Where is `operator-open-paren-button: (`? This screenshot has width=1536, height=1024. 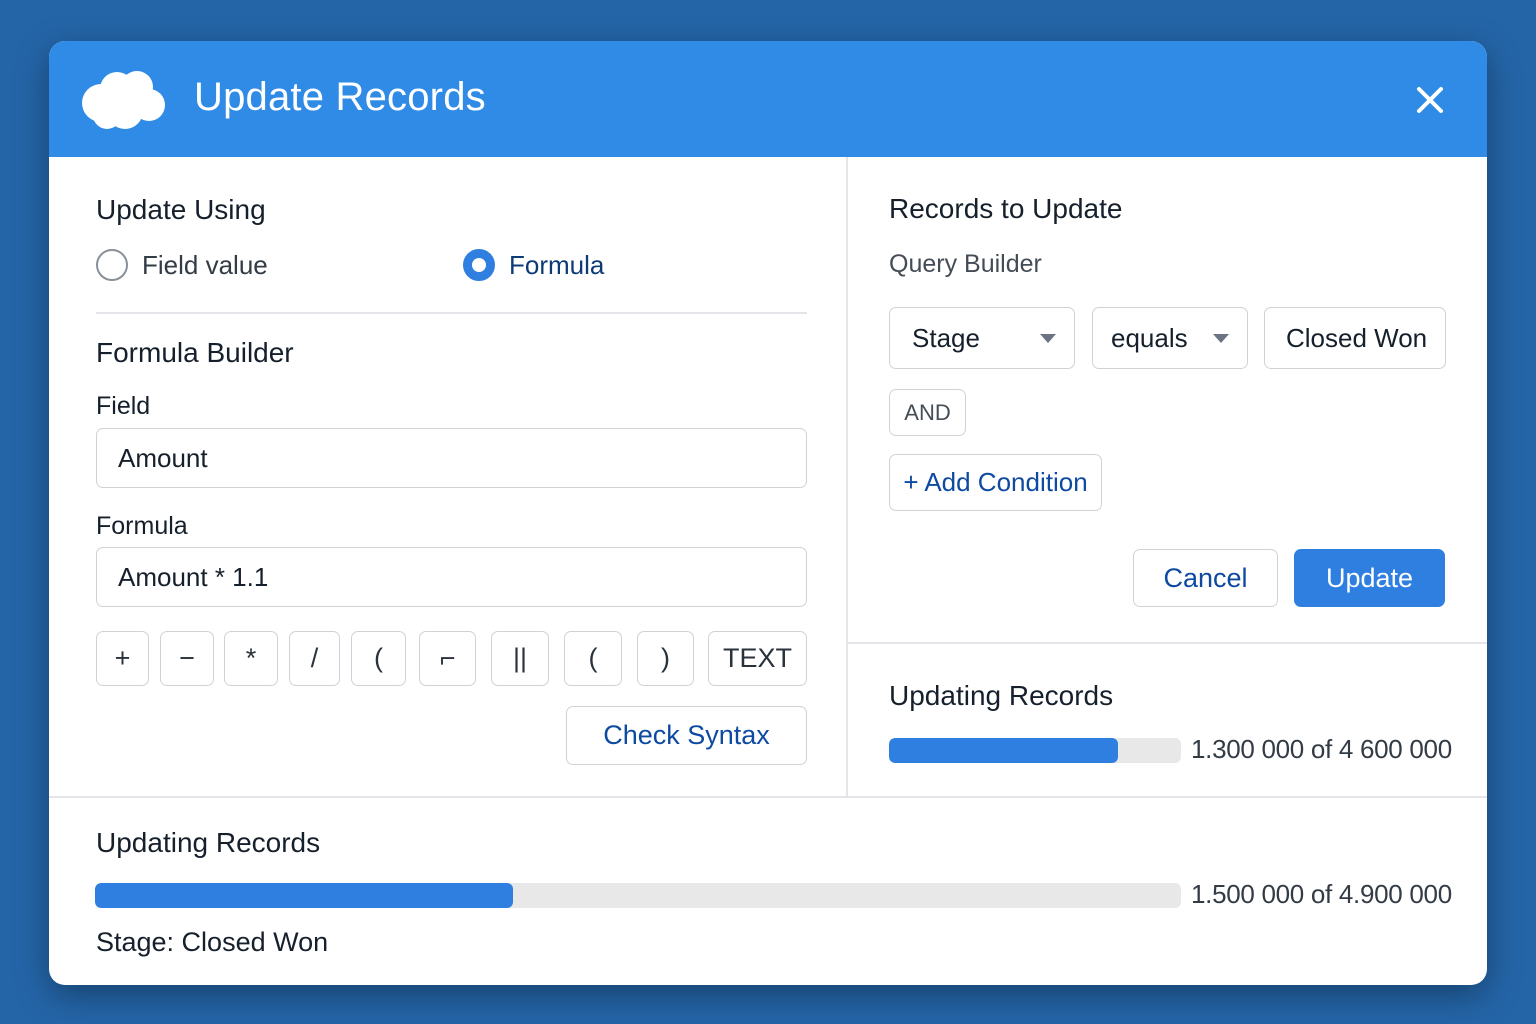 operator-open-paren-button: ( is located at coordinates (378, 658).